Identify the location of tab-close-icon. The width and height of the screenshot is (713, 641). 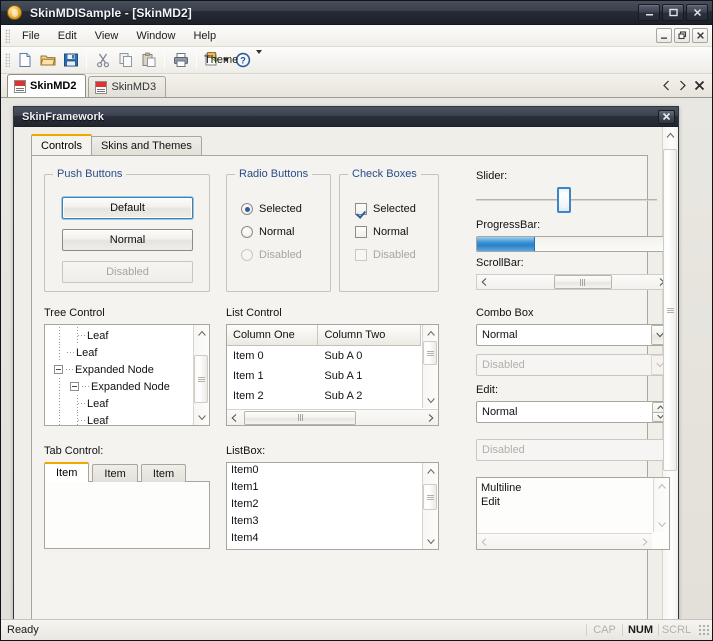
(699, 87).